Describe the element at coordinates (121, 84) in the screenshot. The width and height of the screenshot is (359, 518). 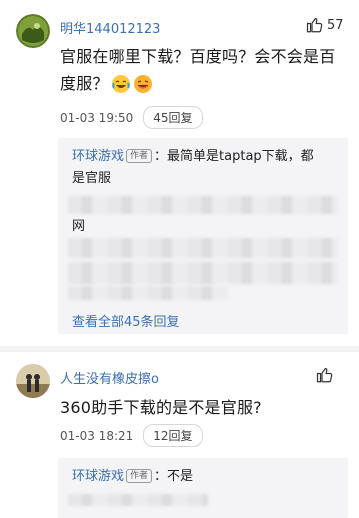
I see `laughing-crying-emoji-icon` at that location.